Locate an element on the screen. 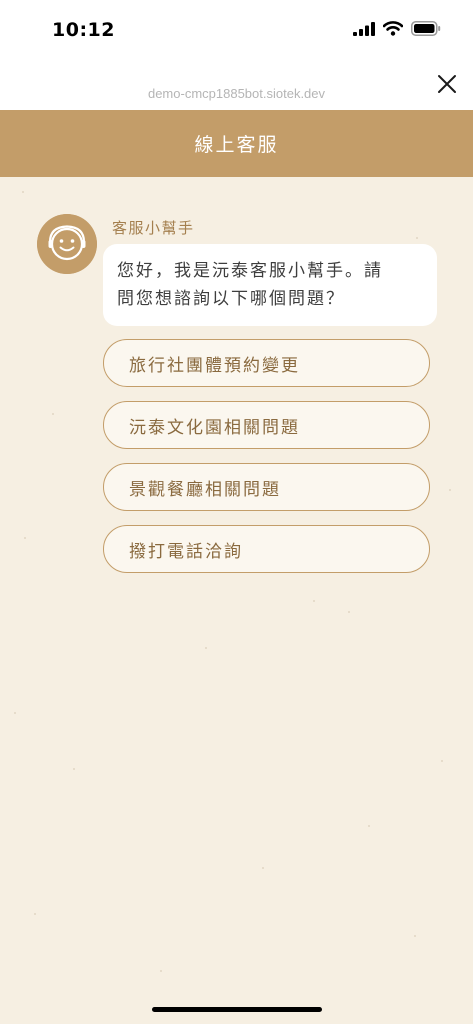  status-icons is located at coordinates (397, 28).